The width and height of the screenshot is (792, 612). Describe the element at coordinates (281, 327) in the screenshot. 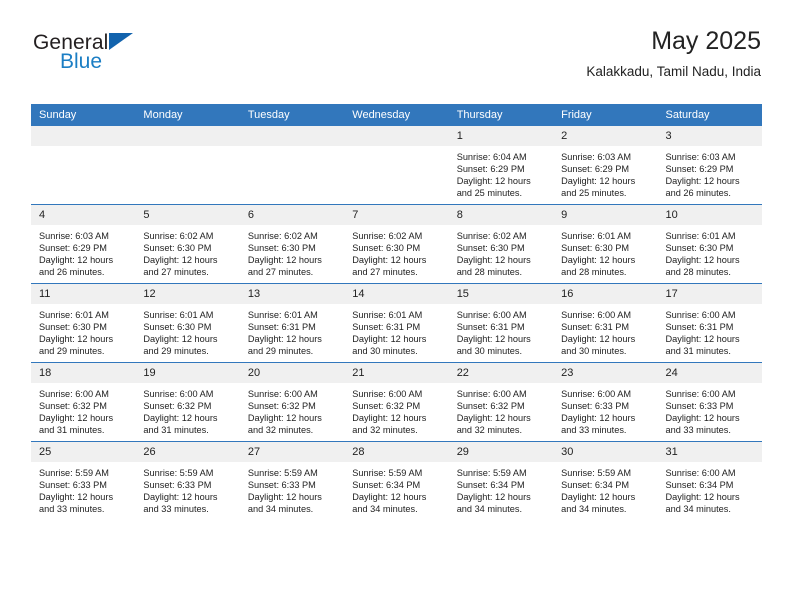

I see `sunset-text: Sunset: 6:31 PM` at that location.